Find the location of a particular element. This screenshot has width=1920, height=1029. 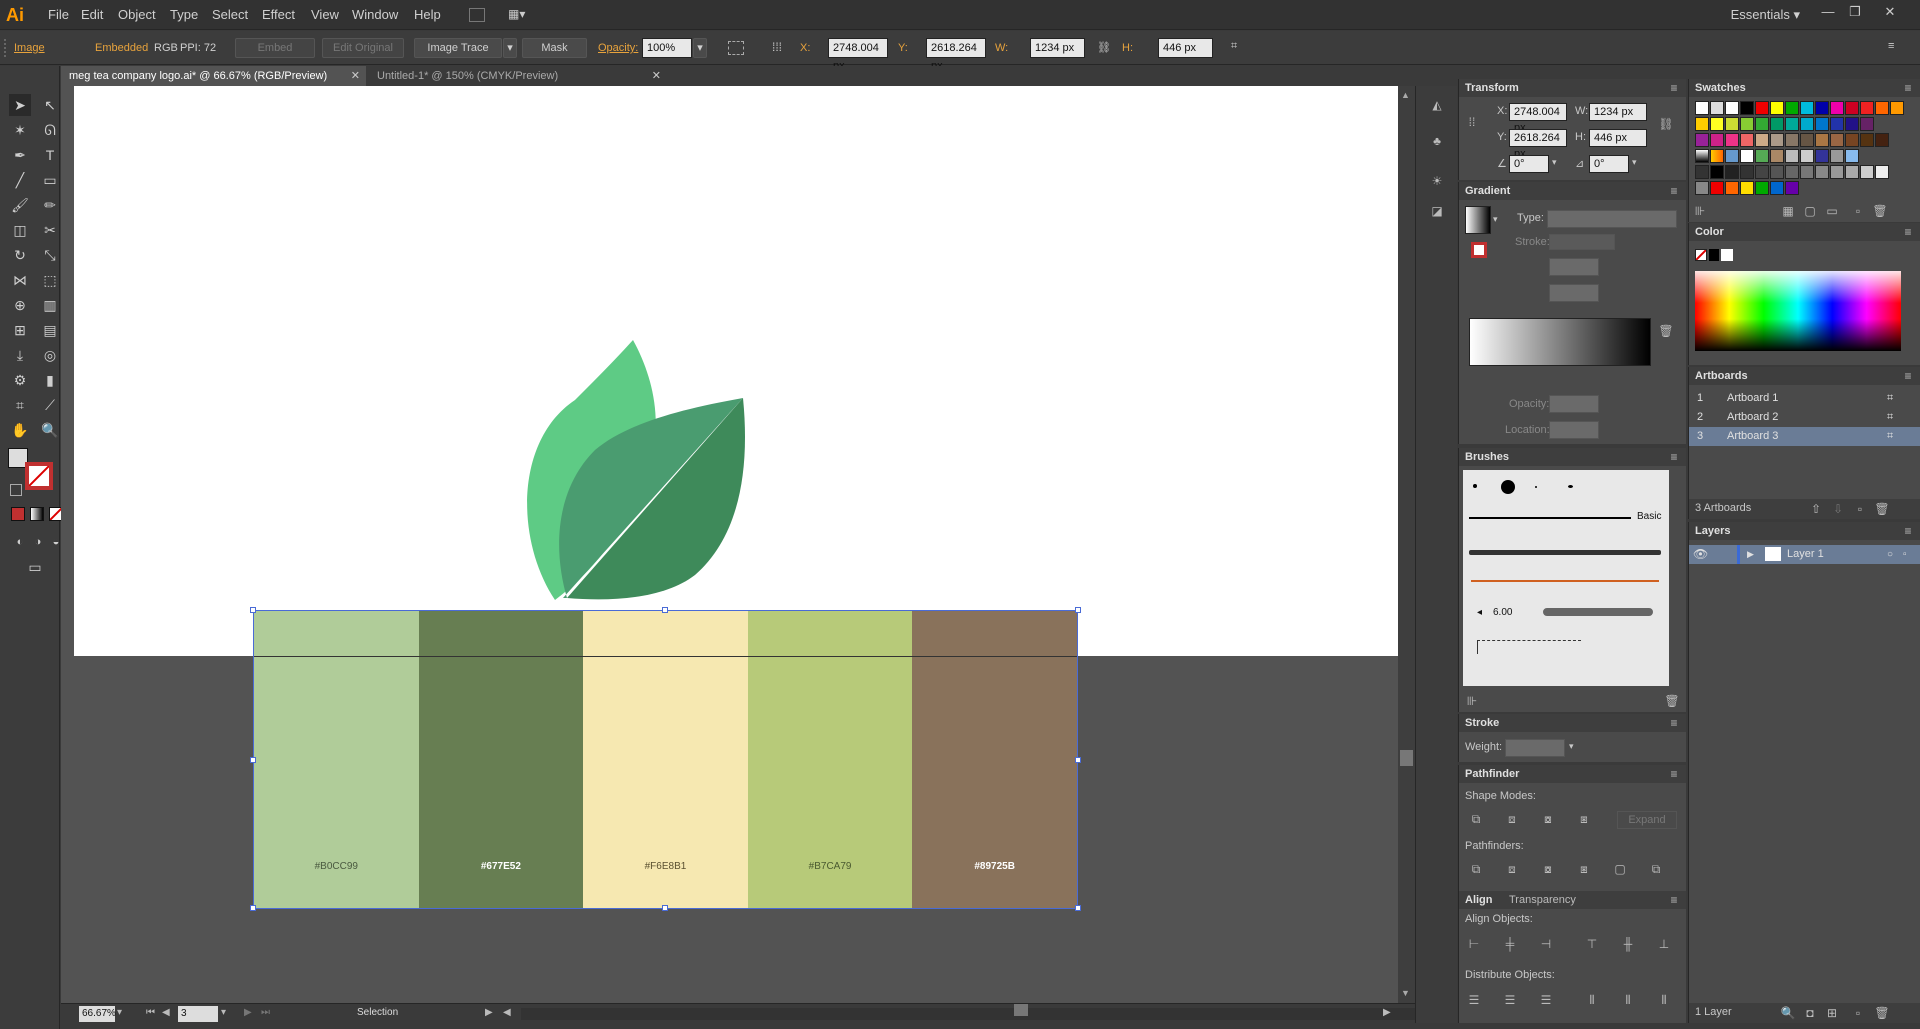

type-tool-icon: T is located at coordinates (50, 155).